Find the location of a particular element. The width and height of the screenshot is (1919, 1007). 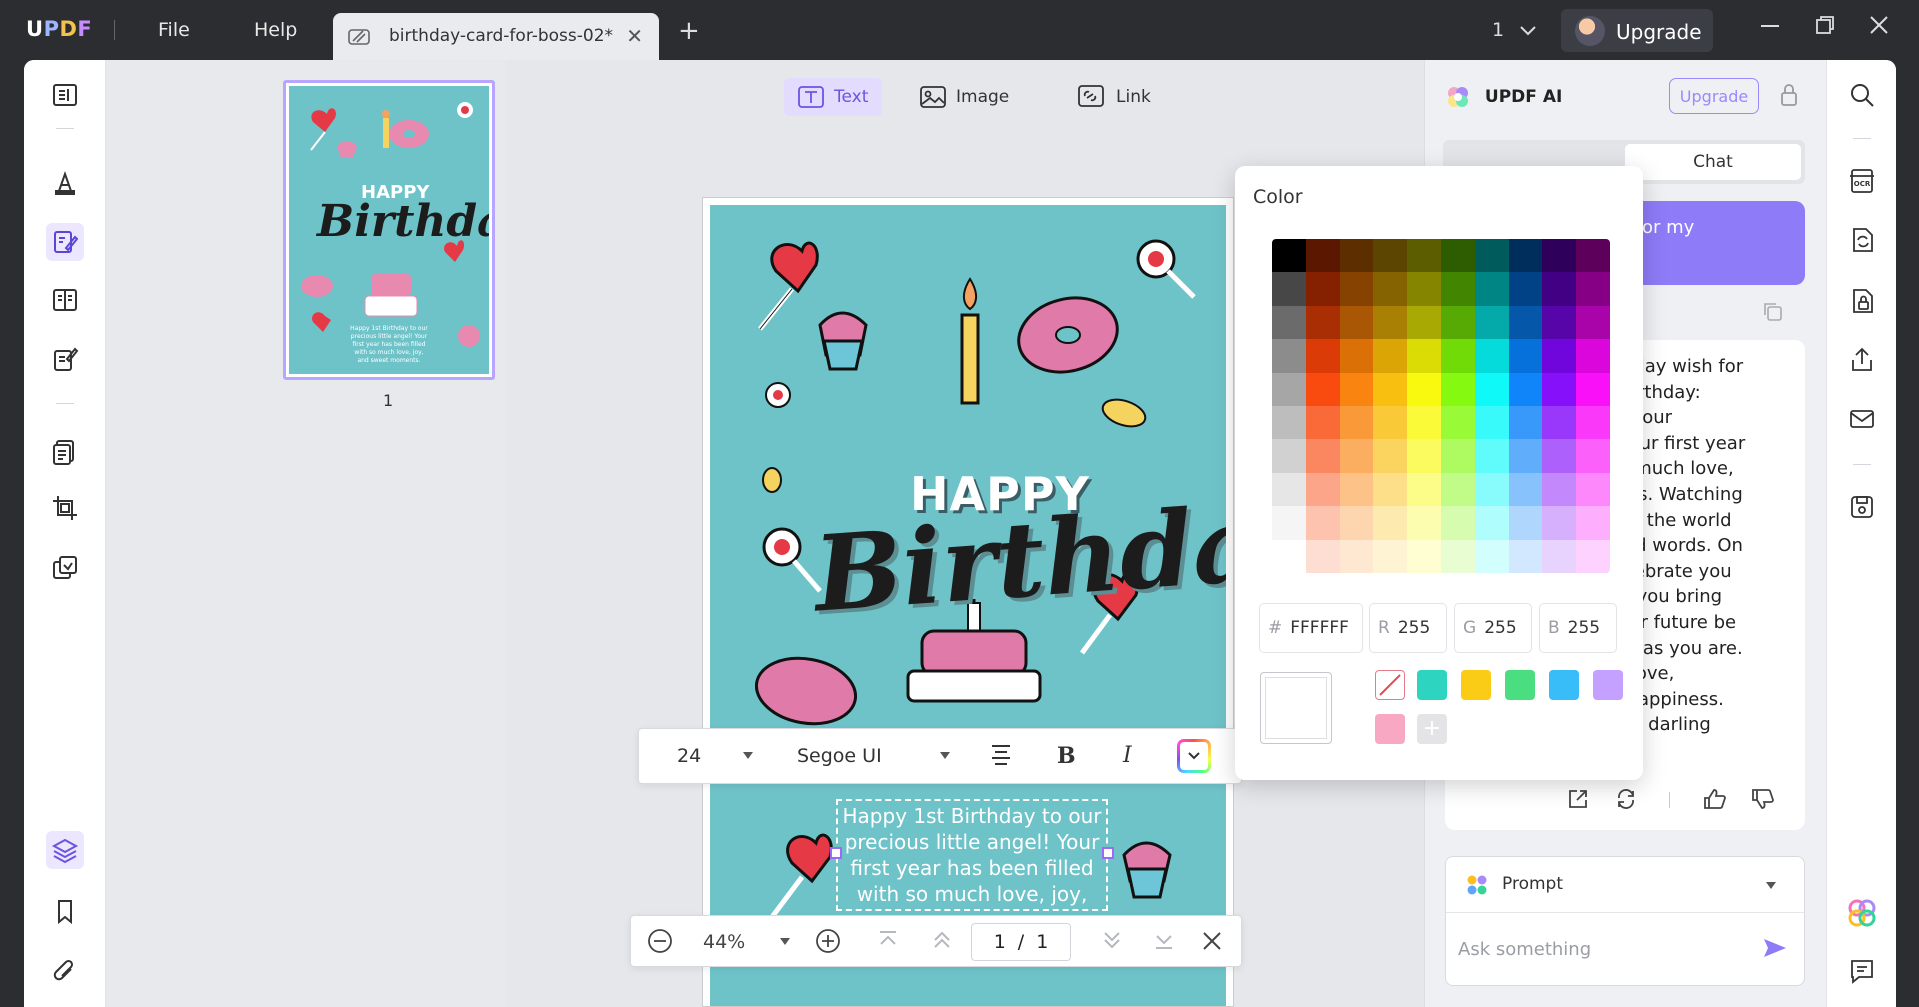

organize-pages-icon is located at coordinates (65, 452).